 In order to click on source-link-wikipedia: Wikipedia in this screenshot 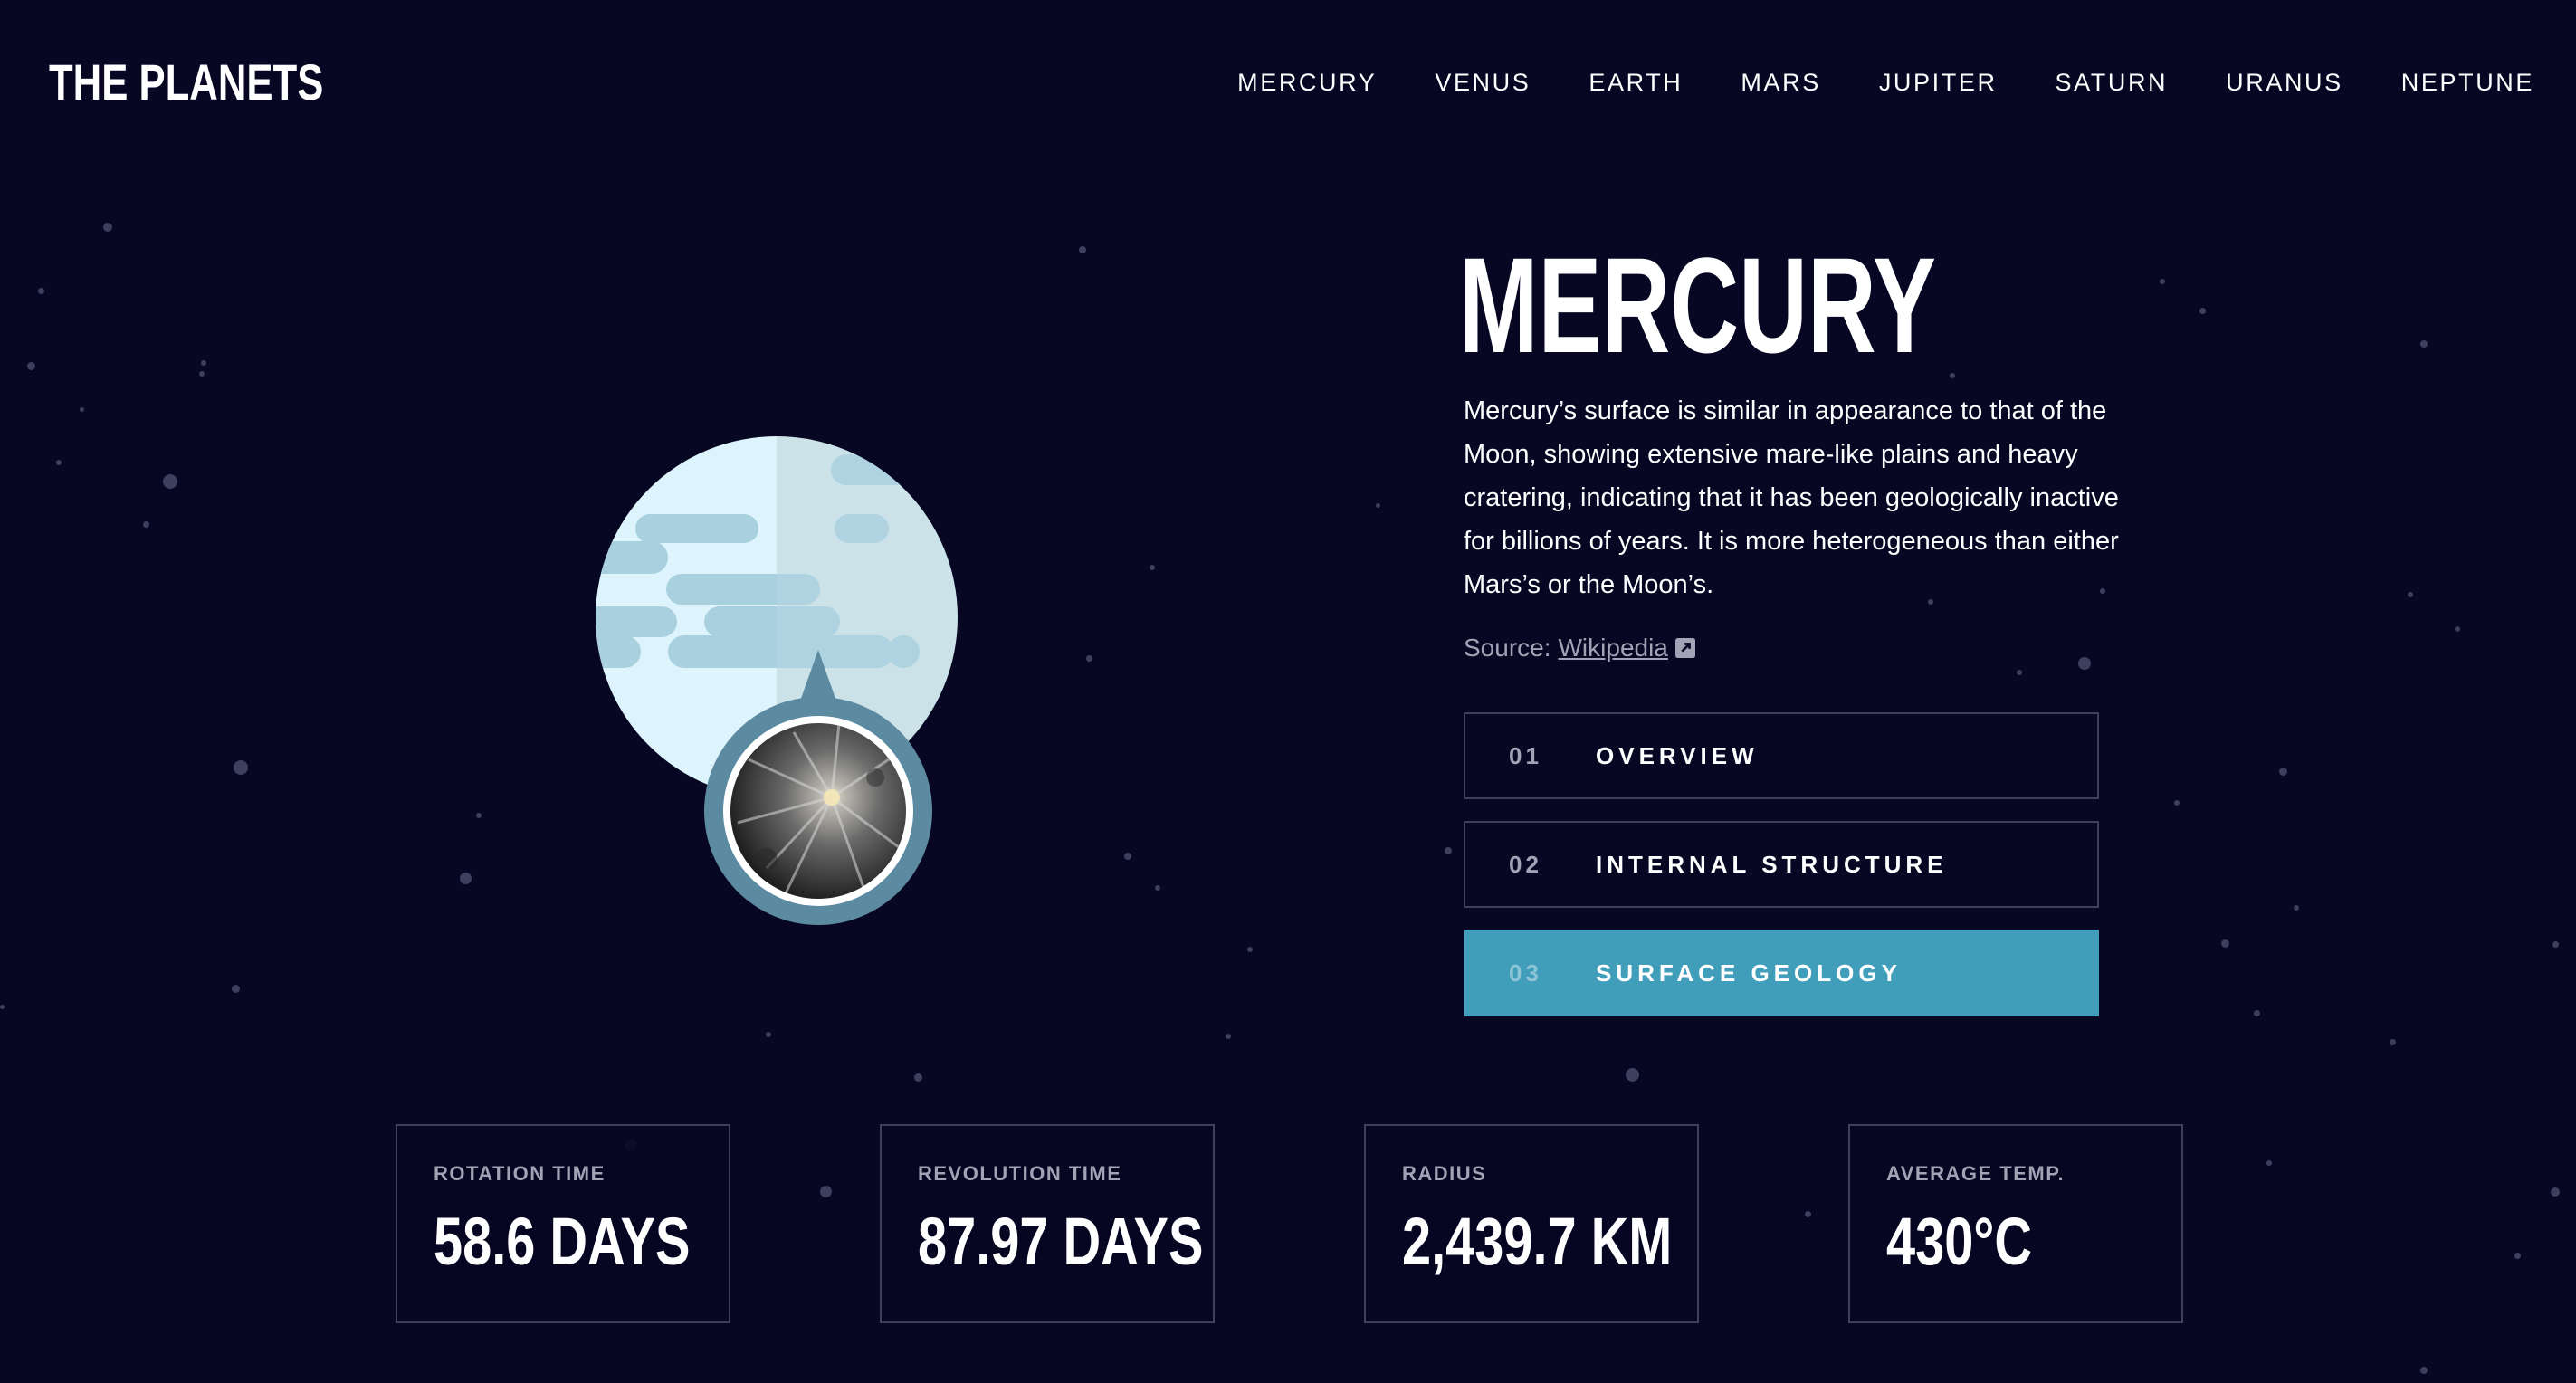, I will do `click(1614, 648)`.